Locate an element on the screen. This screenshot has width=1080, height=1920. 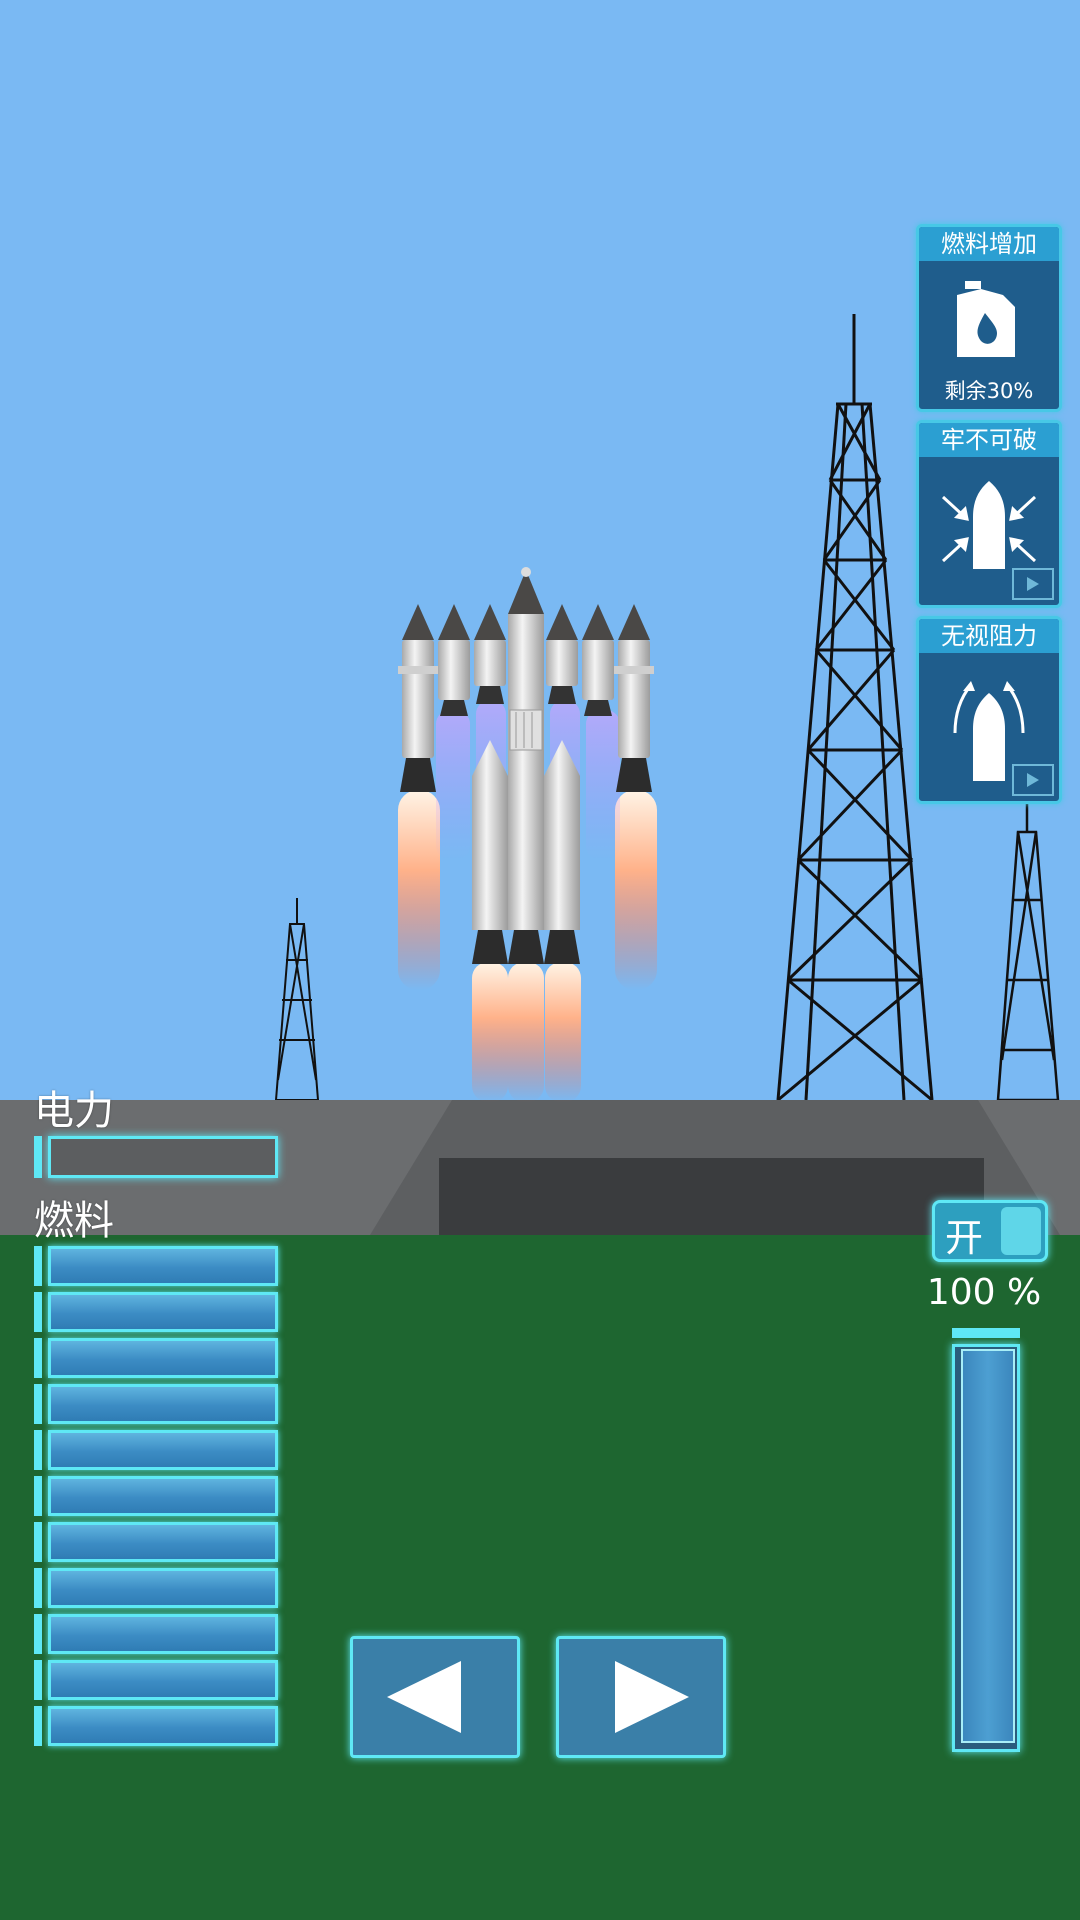
powerup-title: 牢不可破 is located at coordinates (989, 440).